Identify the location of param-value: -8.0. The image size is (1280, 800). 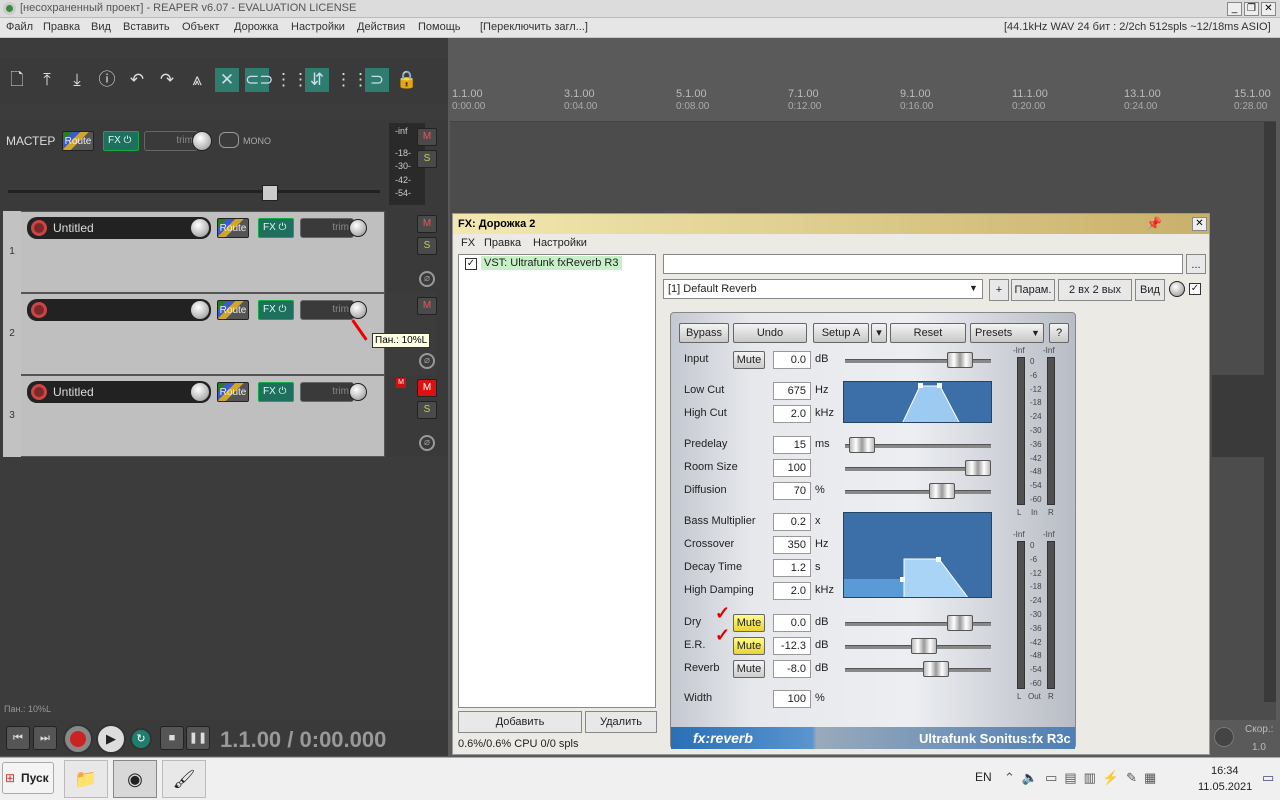
(792, 669).